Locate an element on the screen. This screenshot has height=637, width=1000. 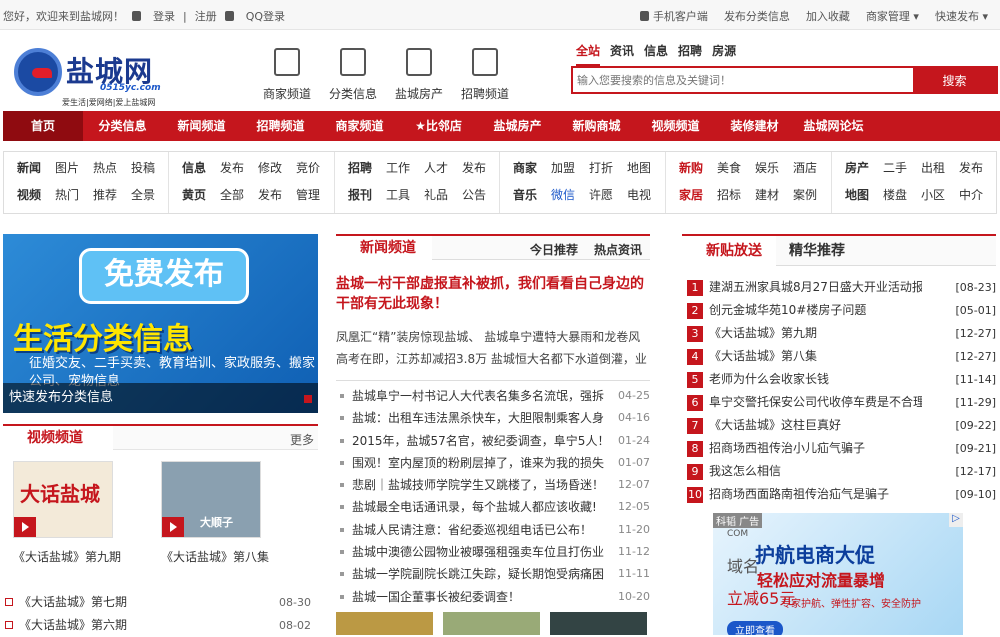
search-input is located at coordinates (743, 80).